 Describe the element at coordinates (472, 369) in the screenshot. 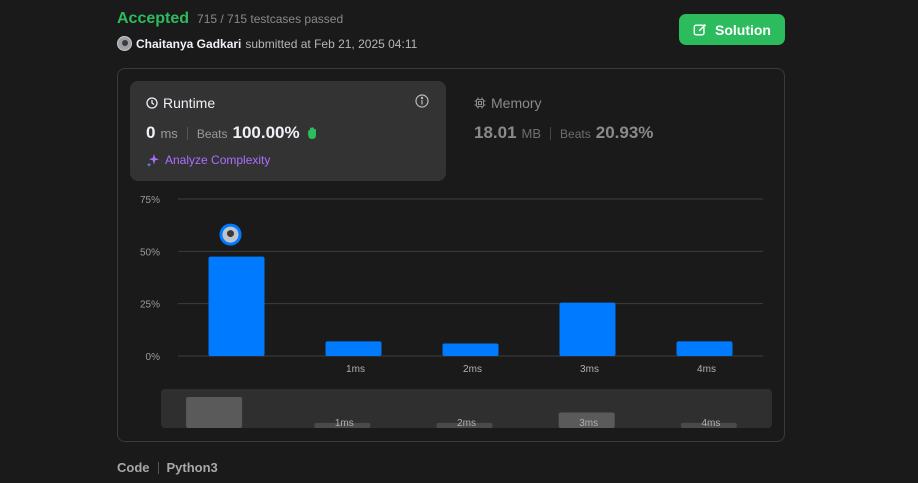

I see `x-tick-label: 2ms` at that location.